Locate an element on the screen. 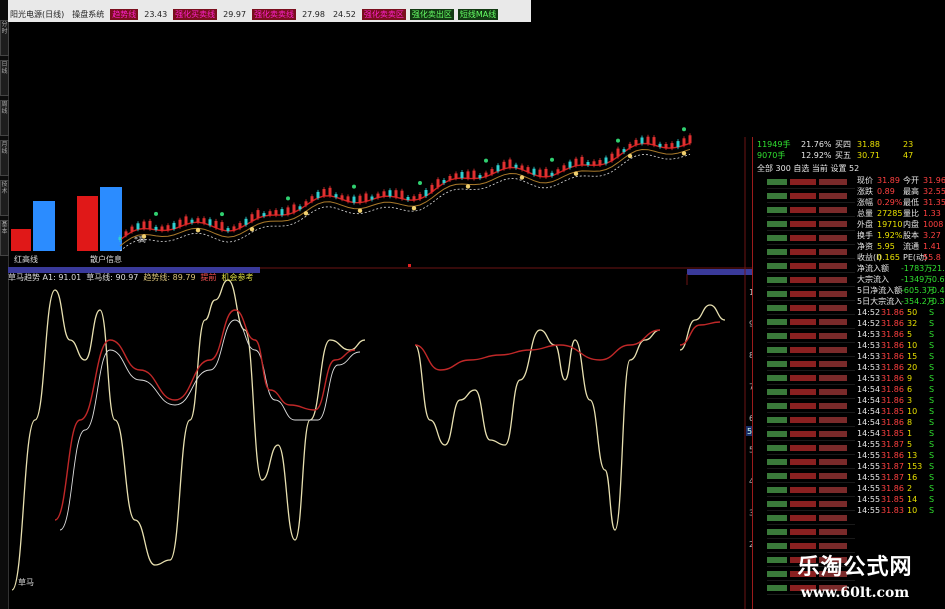 The image size is (945, 609). stock-list is located at coordinates (811, 390).